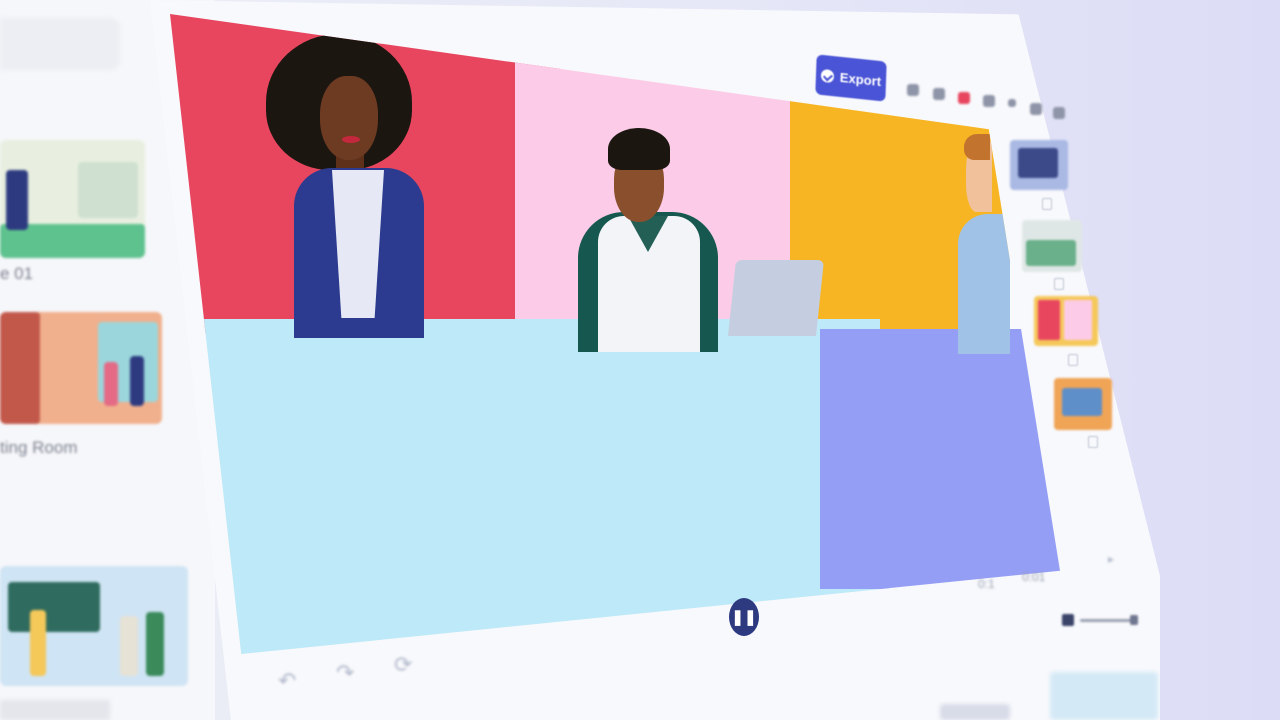  I want to click on pause-button: ❚❚, so click(744, 617).